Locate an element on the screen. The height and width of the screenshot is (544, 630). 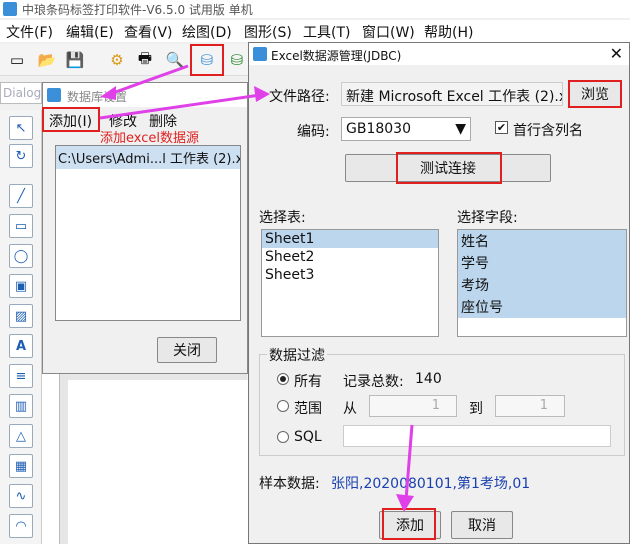
arrow-to-database-settings is located at coordinates (149, 80).